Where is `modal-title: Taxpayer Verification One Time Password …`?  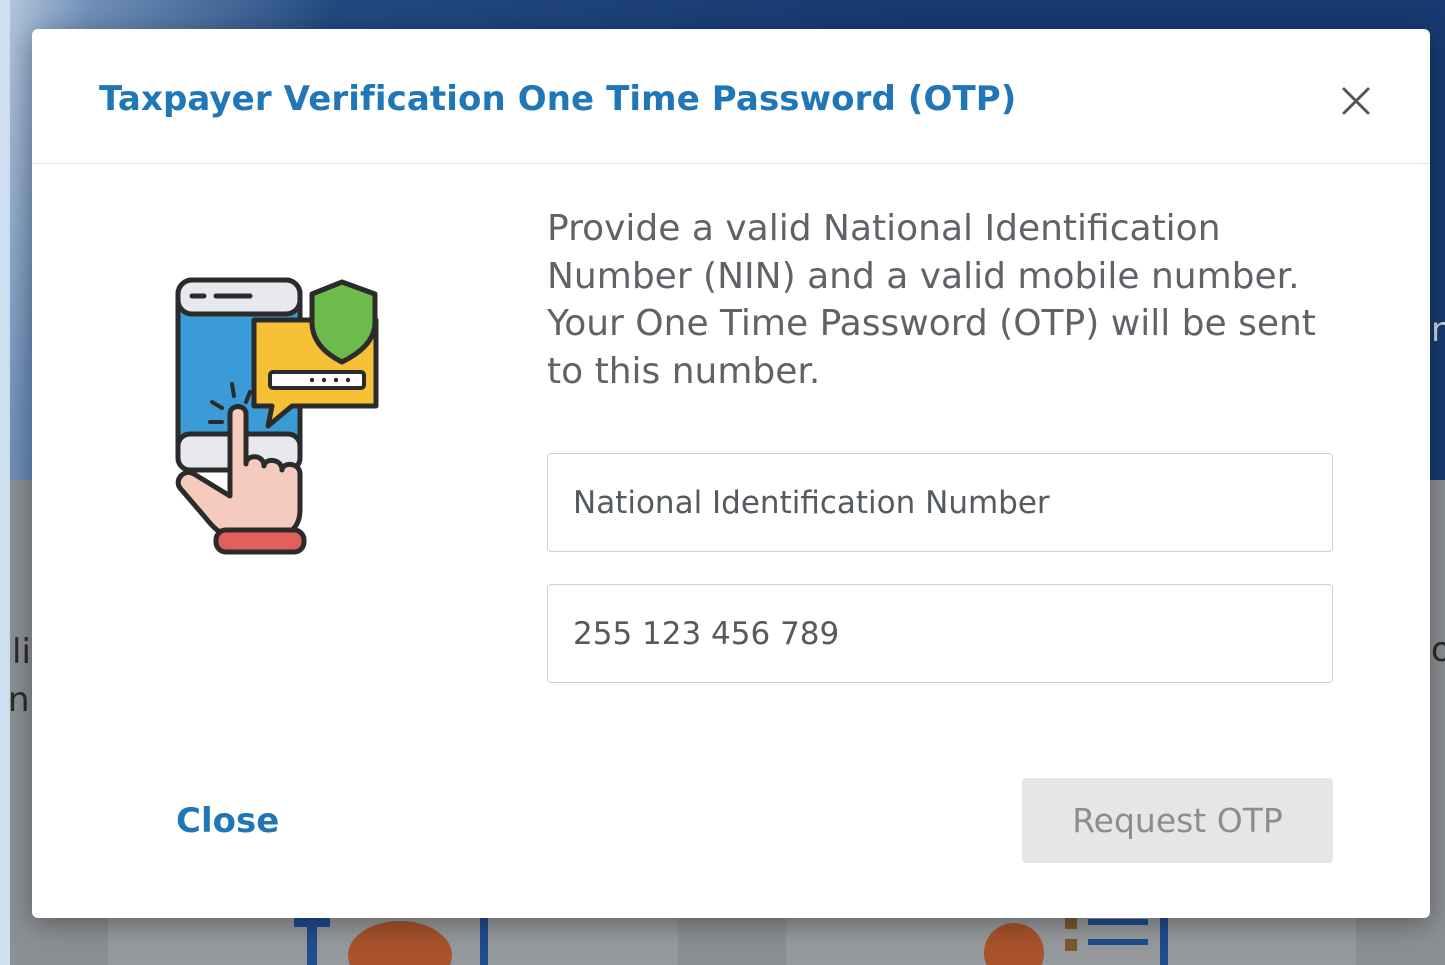
modal-title: Taxpayer Verification One Time Password … is located at coordinates (558, 99).